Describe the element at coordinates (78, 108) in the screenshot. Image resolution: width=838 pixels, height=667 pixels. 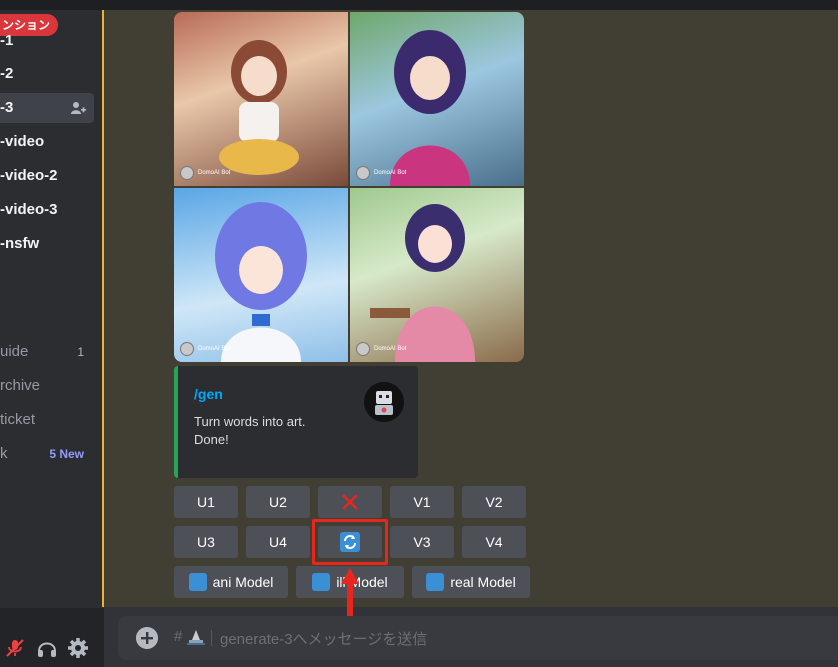
I see `add-member-icon` at that location.